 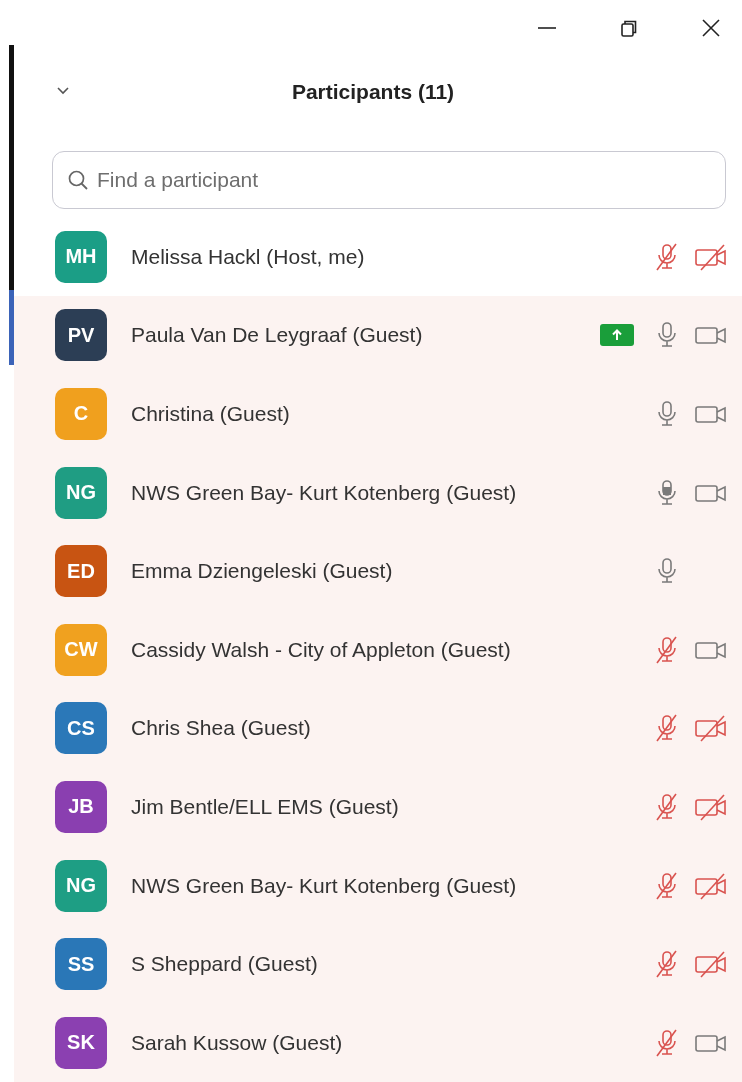 I want to click on avatar: C, so click(x=81, y=413).